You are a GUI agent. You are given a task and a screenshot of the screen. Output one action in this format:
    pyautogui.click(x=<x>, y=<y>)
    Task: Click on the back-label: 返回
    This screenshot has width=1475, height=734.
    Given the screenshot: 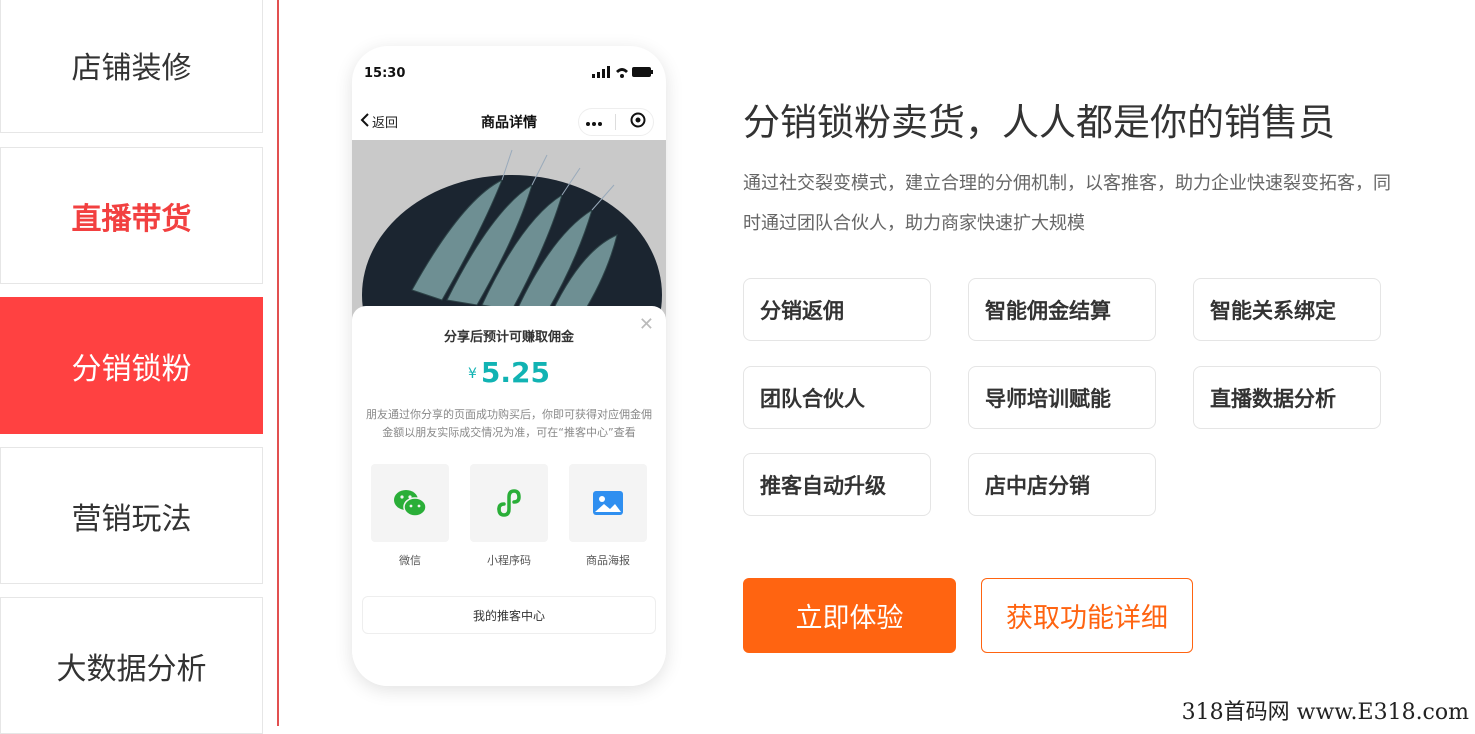 What is the action you would take?
    pyautogui.click(x=385, y=121)
    